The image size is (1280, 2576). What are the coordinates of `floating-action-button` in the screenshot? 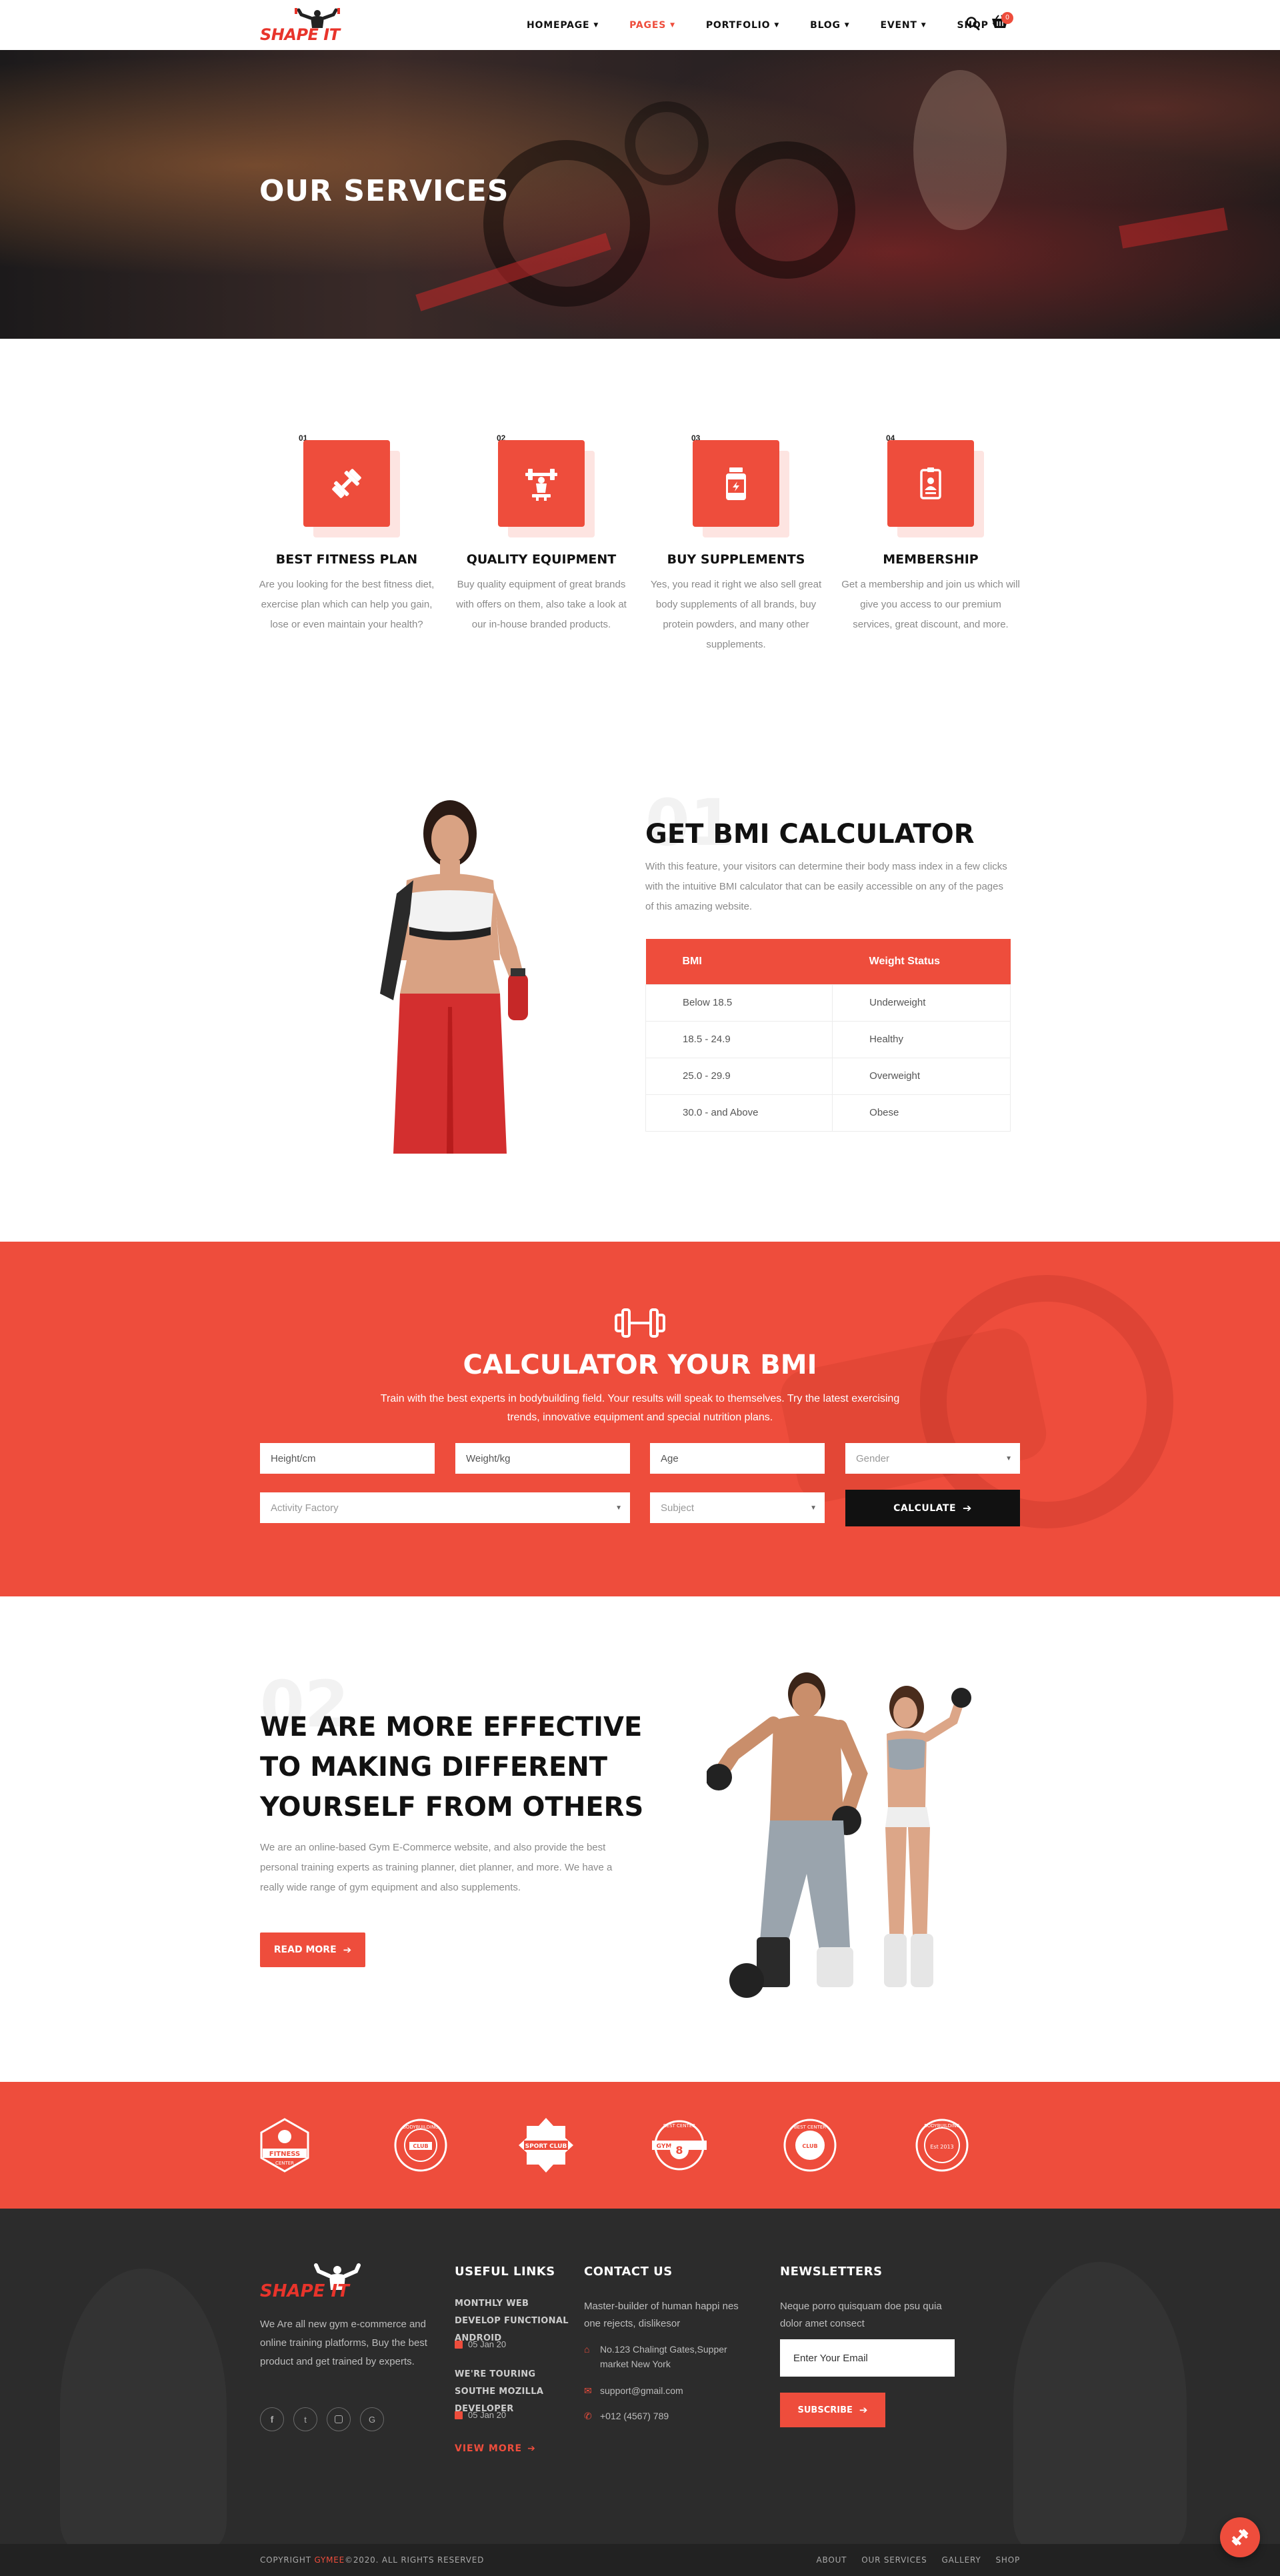 It's located at (1240, 2537).